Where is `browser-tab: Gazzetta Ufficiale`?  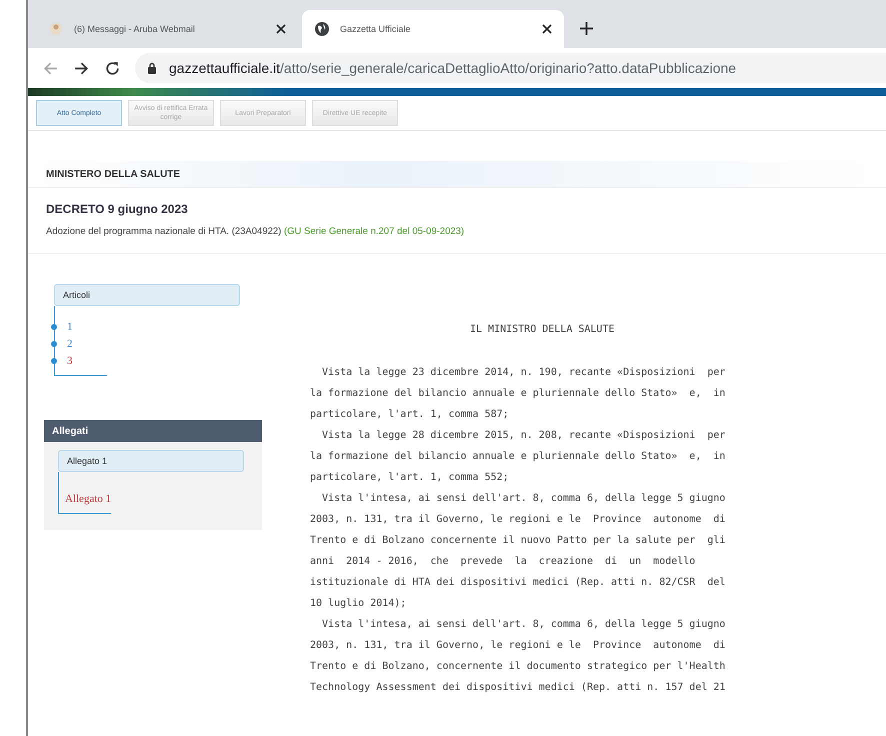 browser-tab: Gazzetta Ufficiale is located at coordinates (433, 29).